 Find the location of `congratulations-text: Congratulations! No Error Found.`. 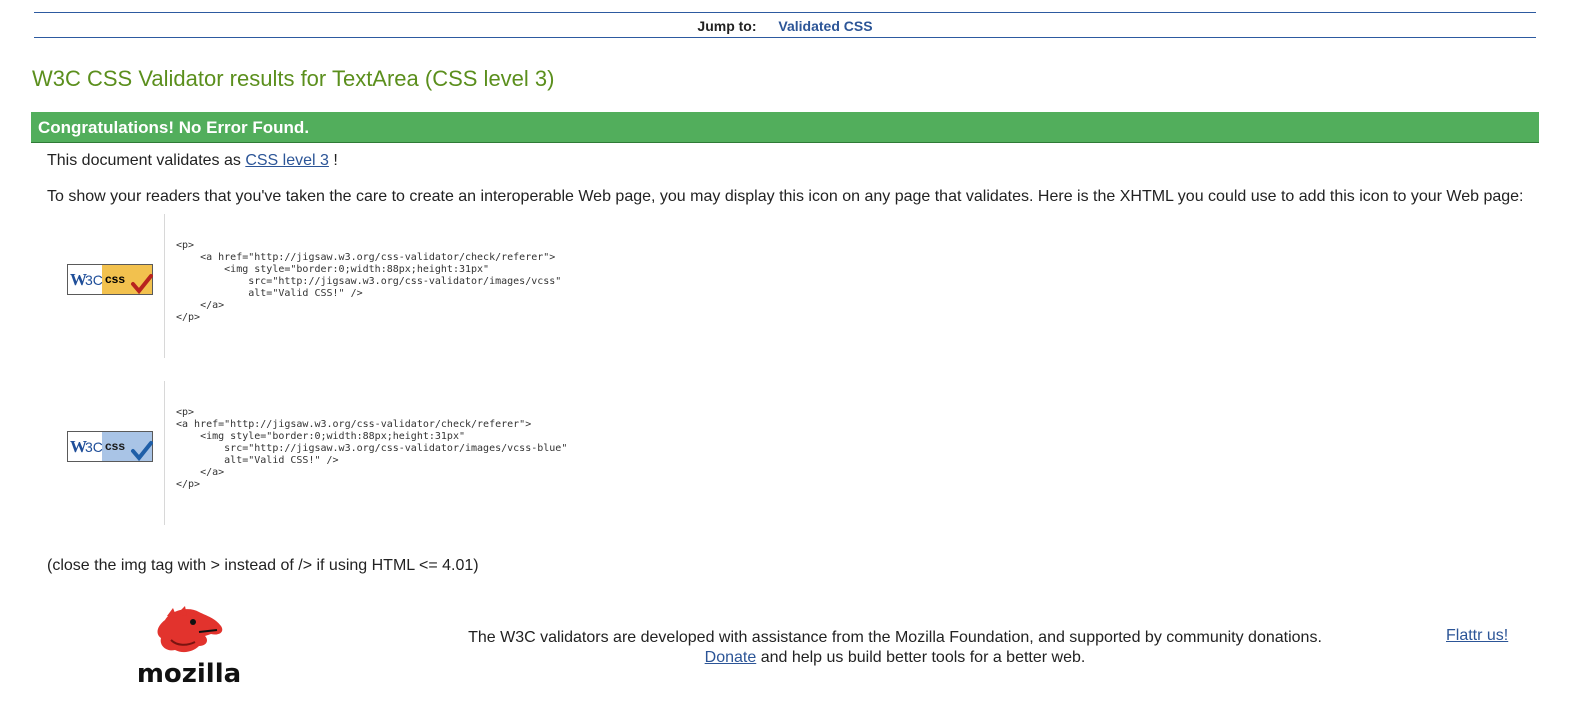

congratulations-text: Congratulations! No Error Found. is located at coordinates (174, 127).